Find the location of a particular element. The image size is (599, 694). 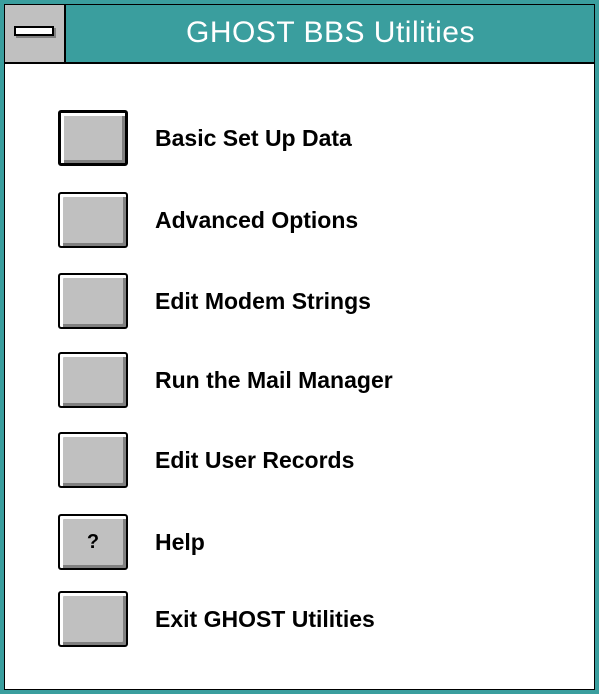

exit-utilities-label: Exit GHOST Utilities is located at coordinates (265, 619).